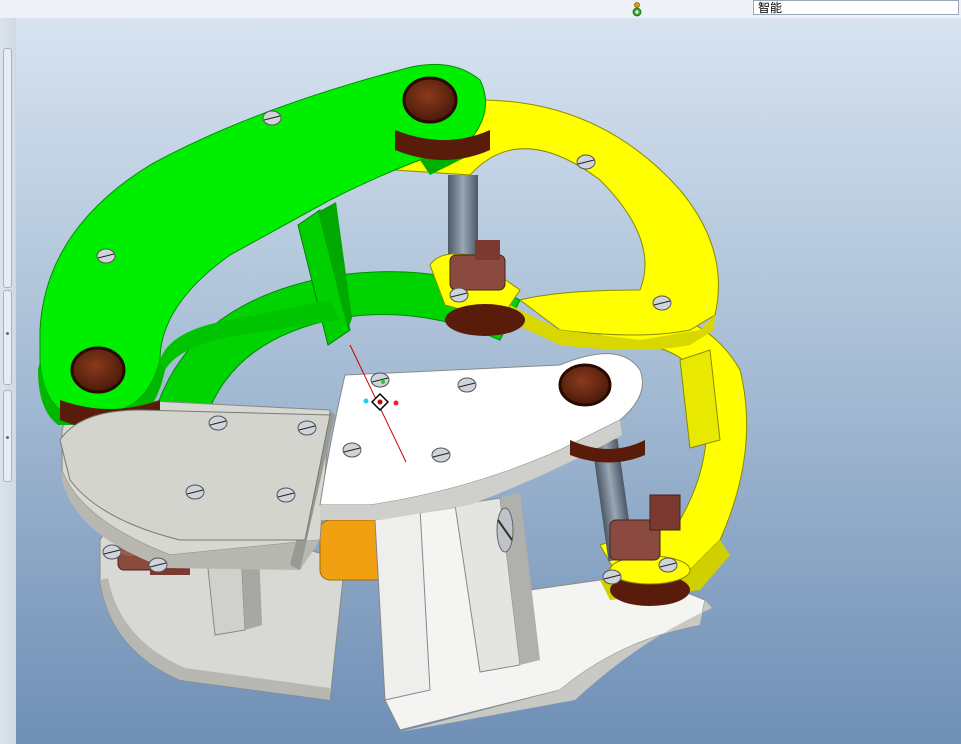 The height and width of the screenshot is (744, 961). What do you see at coordinates (856, 7) in the screenshot?
I see `filter-selector: 智能` at bounding box center [856, 7].